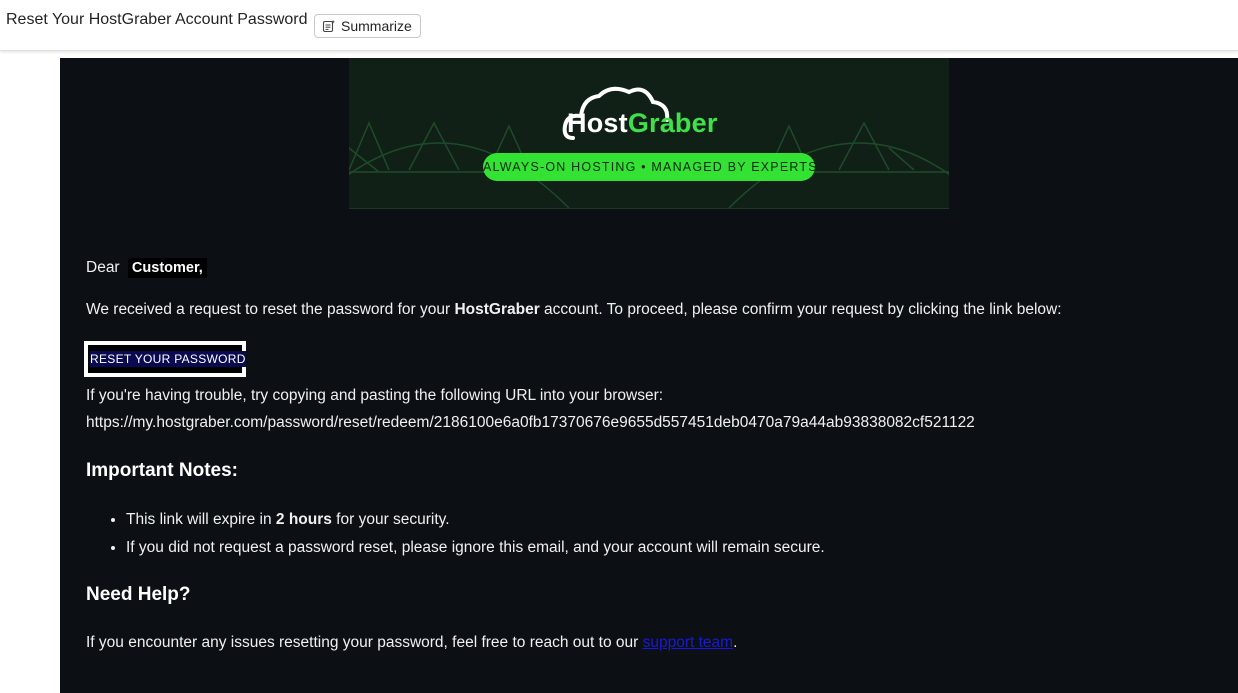 Image resolution: width=1238 pixels, height=693 pixels. What do you see at coordinates (390, 519) in the screenshot?
I see `note1-after: for your security.` at bounding box center [390, 519].